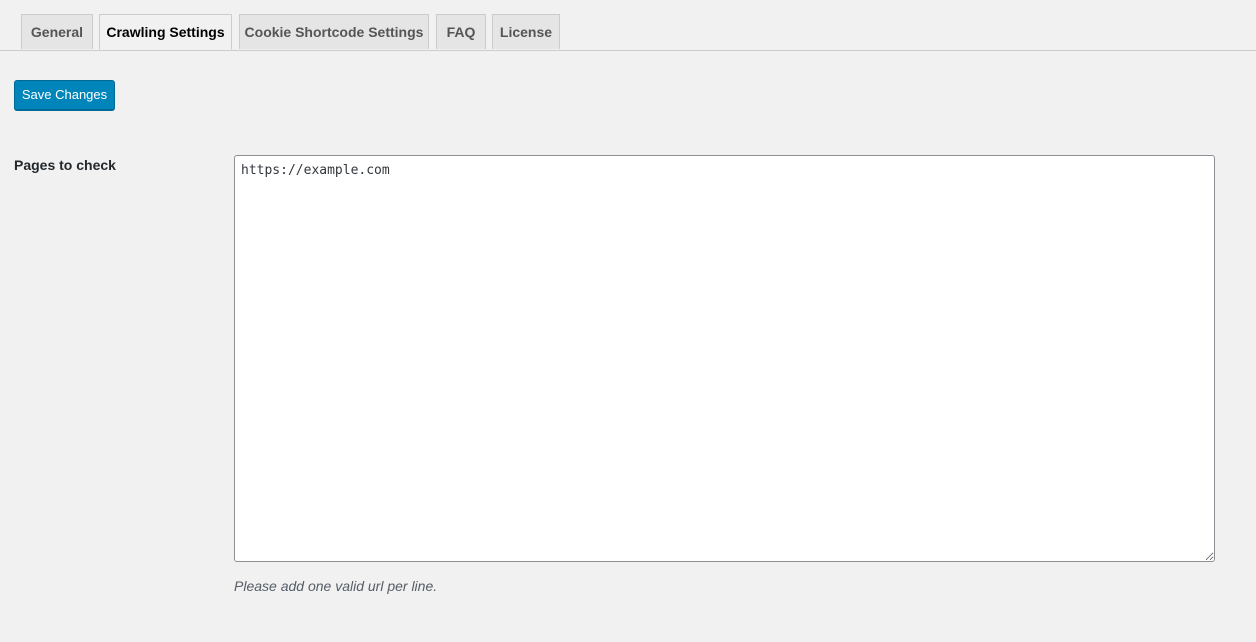 The width and height of the screenshot is (1256, 642). What do you see at coordinates (64, 95) in the screenshot?
I see `save-changes-button: Save Changes` at bounding box center [64, 95].